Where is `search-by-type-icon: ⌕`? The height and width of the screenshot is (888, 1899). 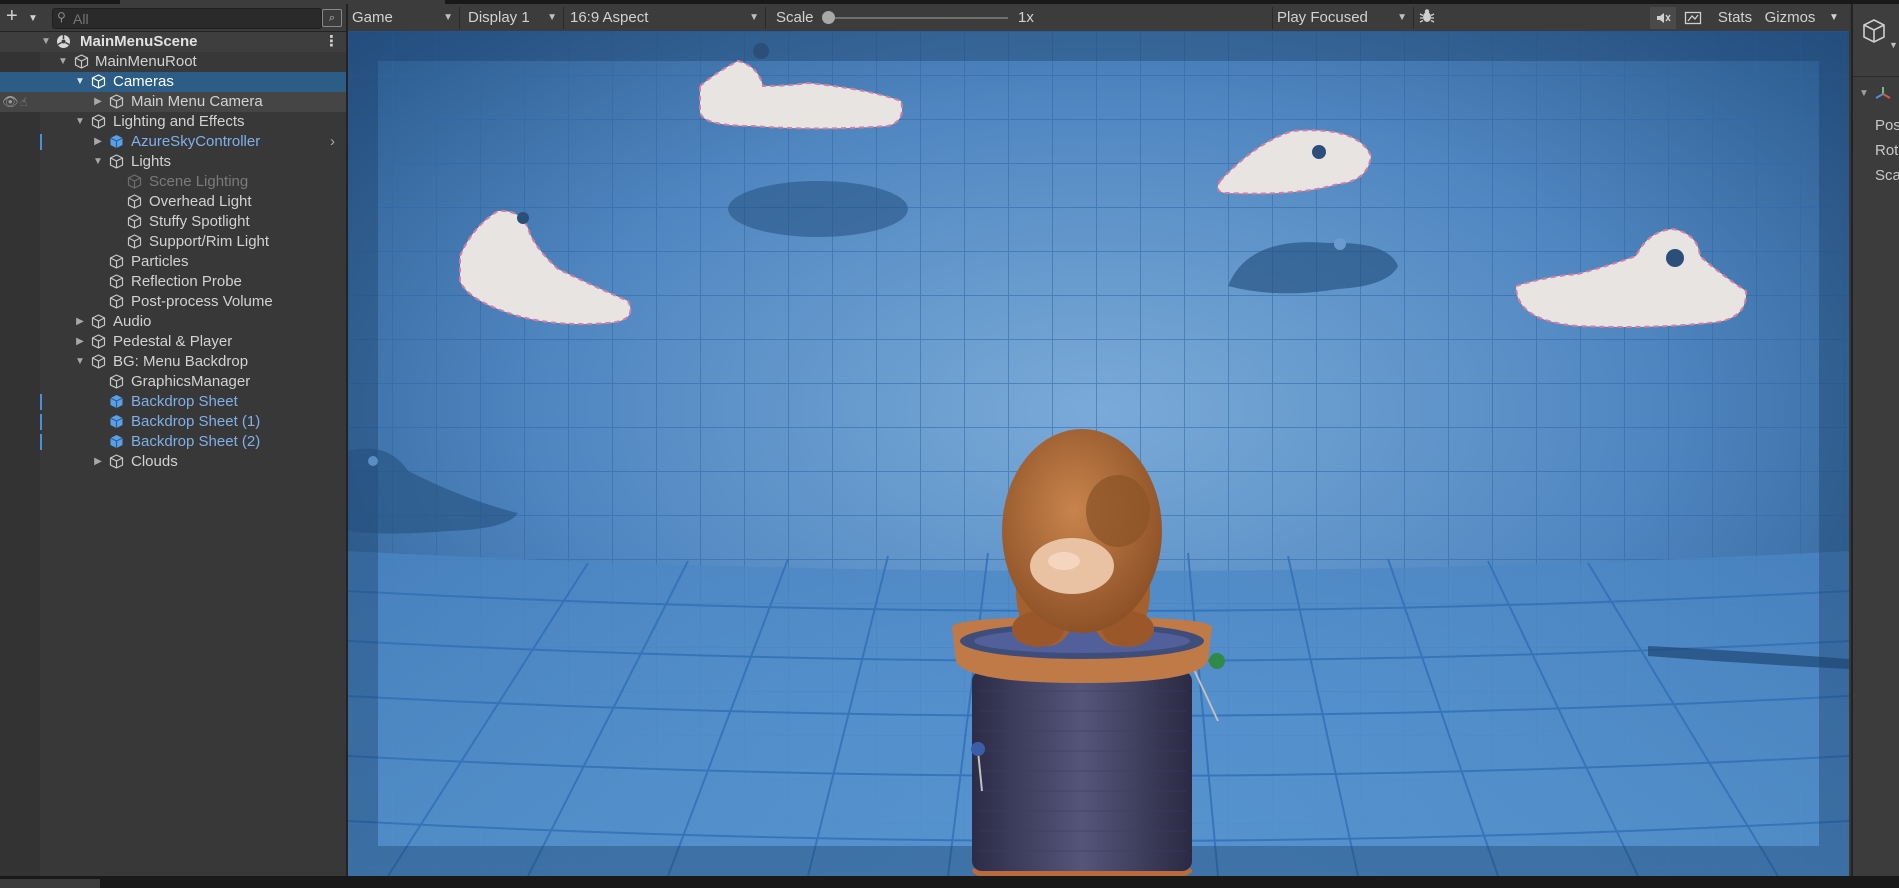
search-by-type-icon: ⌕ is located at coordinates (332, 18).